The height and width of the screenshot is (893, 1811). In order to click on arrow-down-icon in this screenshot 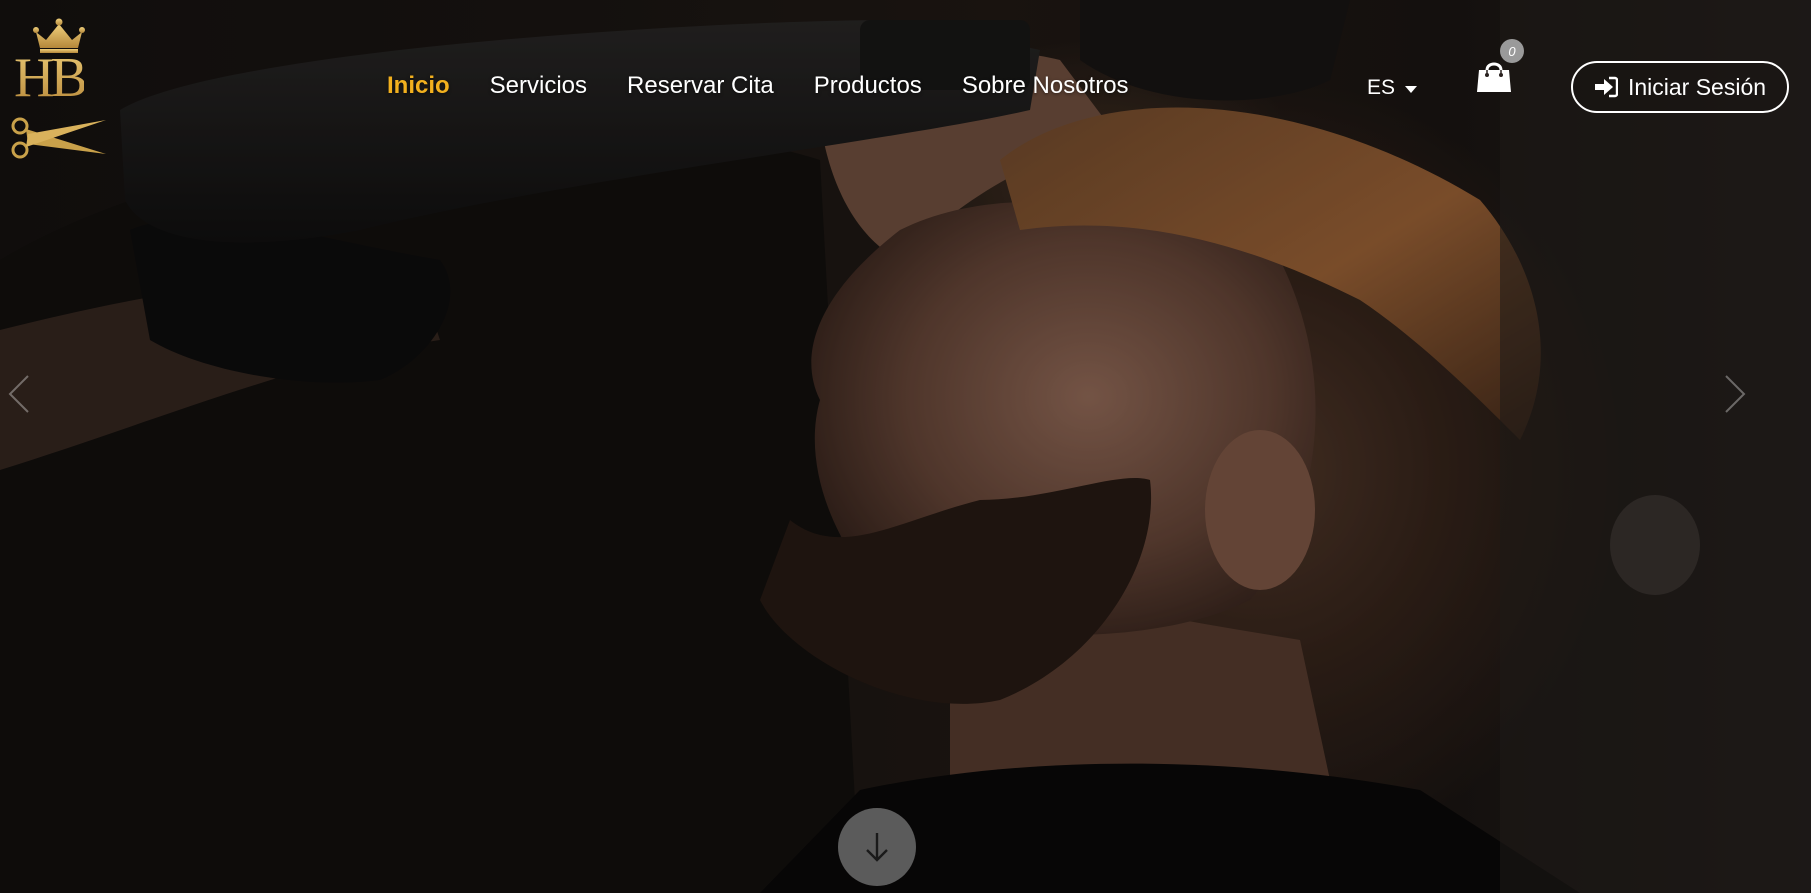, I will do `click(877, 847)`.